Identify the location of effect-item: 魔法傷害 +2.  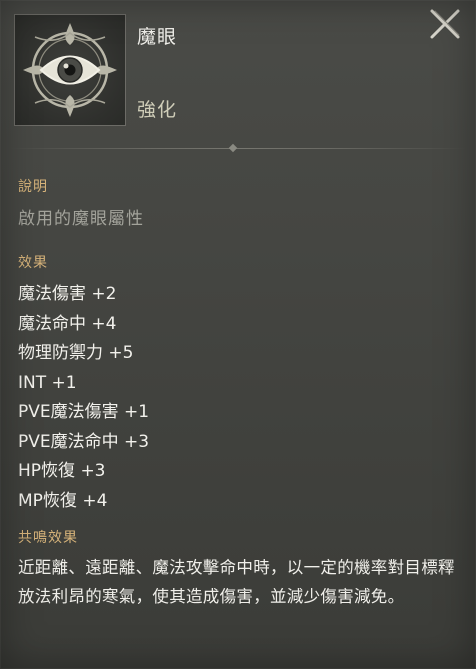
(67, 294).